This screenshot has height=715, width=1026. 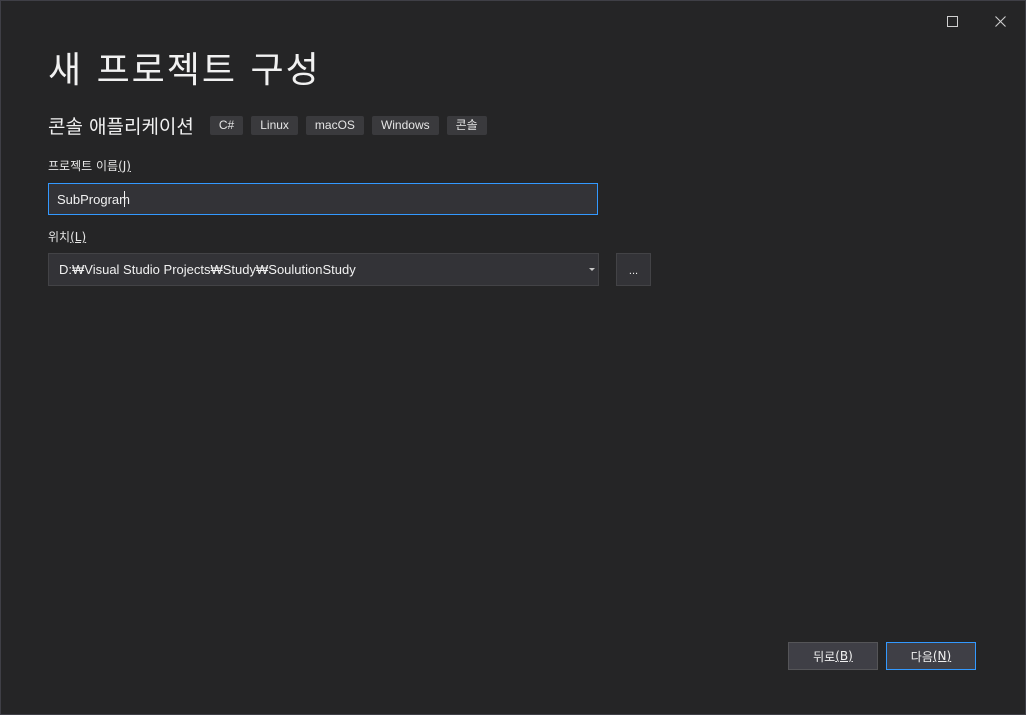 I want to click on next-mnemonic: (N), so click(x=942, y=656).